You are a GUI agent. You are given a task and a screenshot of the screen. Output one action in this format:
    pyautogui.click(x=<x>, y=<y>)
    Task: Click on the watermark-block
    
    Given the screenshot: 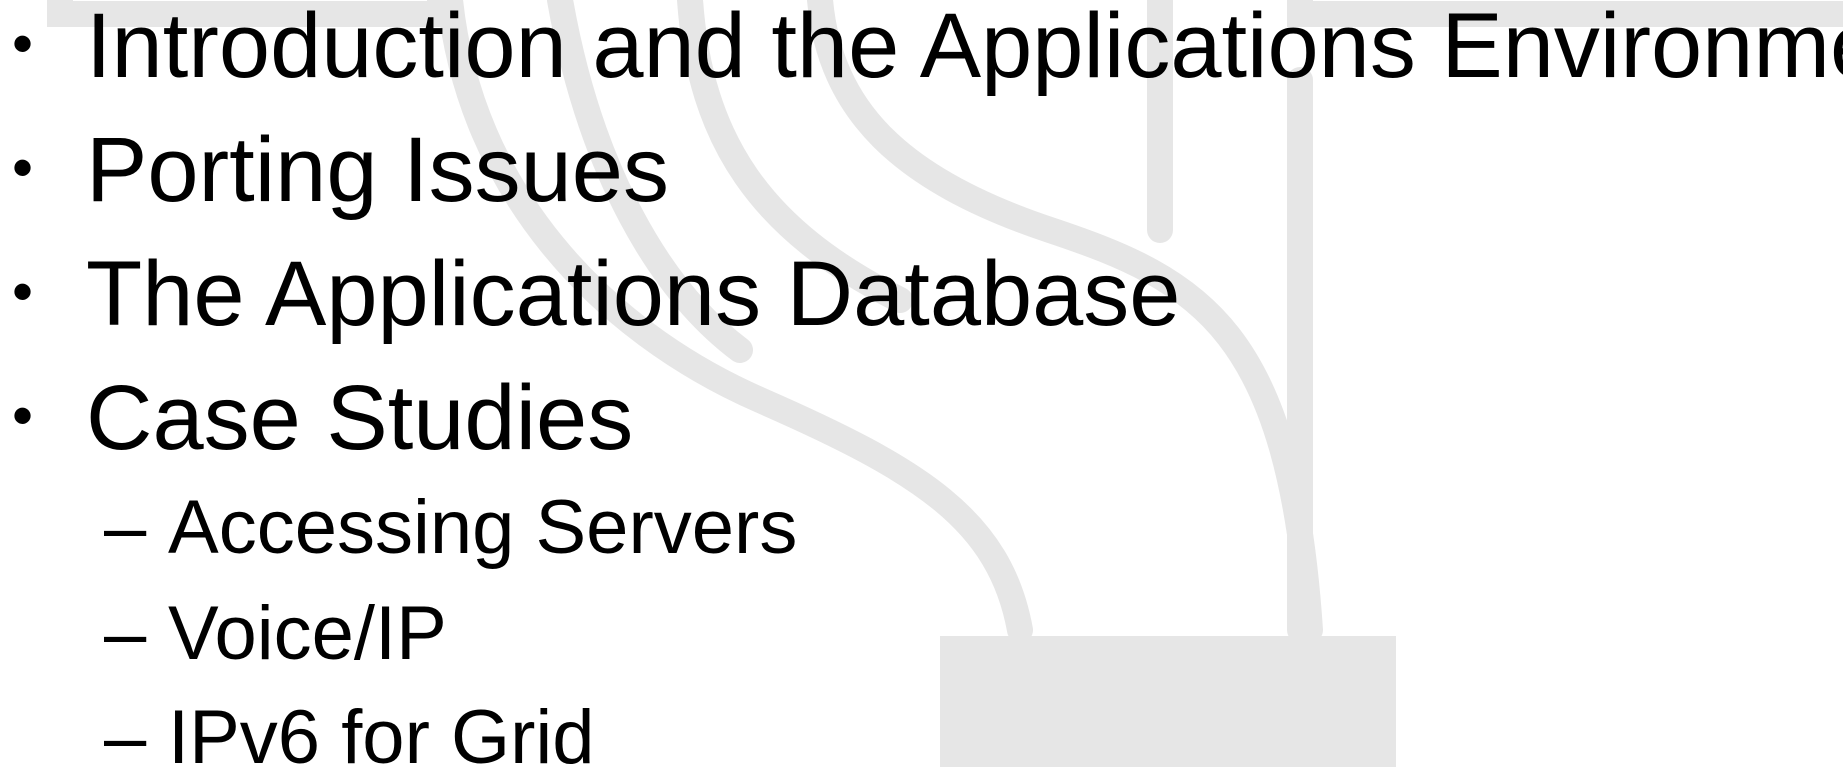 What is the action you would take?
    pyautogui.click(x=1168, y=701)
    